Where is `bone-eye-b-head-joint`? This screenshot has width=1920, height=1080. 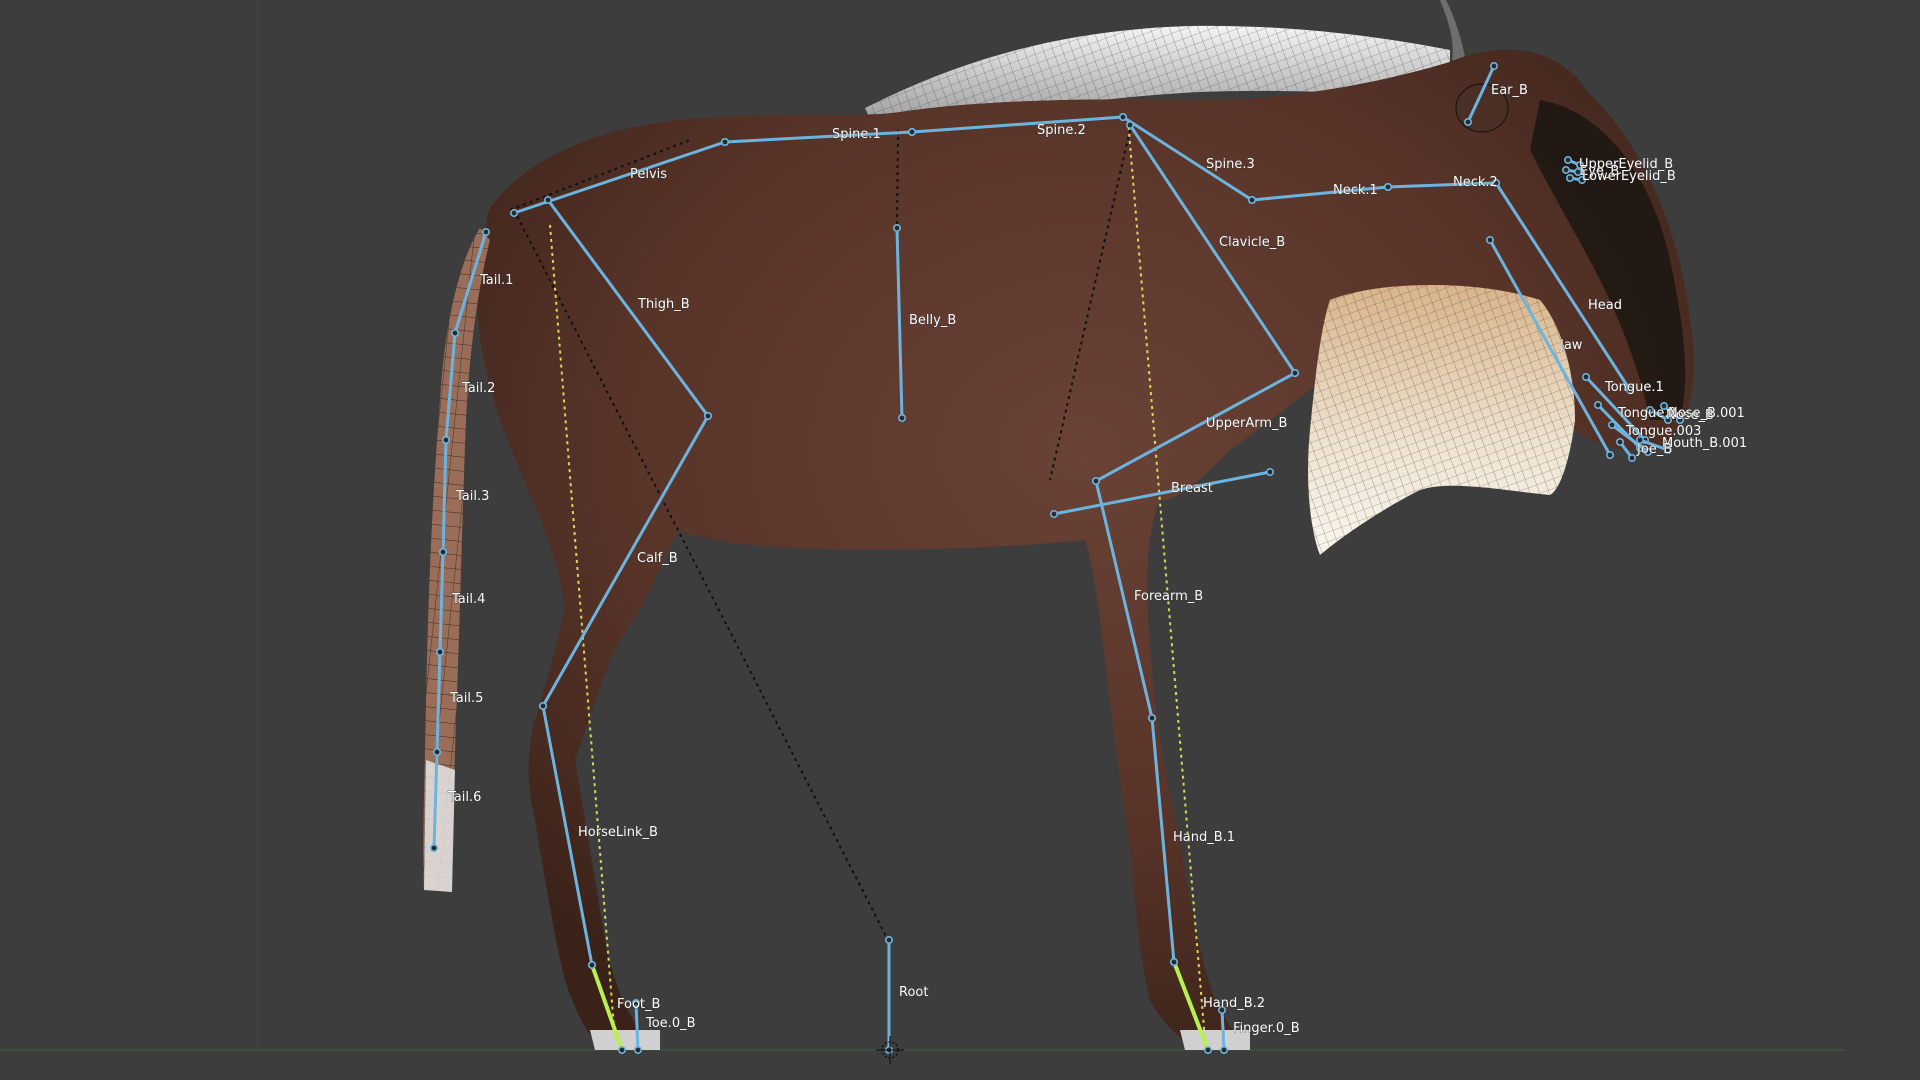
bone-eye-b-head-joint is located at coordinates (1566, 170).